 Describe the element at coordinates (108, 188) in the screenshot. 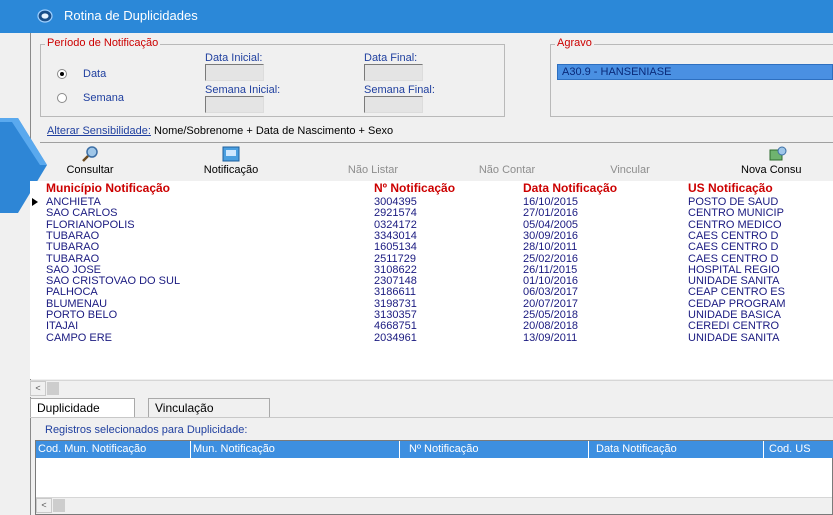

I see `col-municipio-header: Município Notificação` at that location.